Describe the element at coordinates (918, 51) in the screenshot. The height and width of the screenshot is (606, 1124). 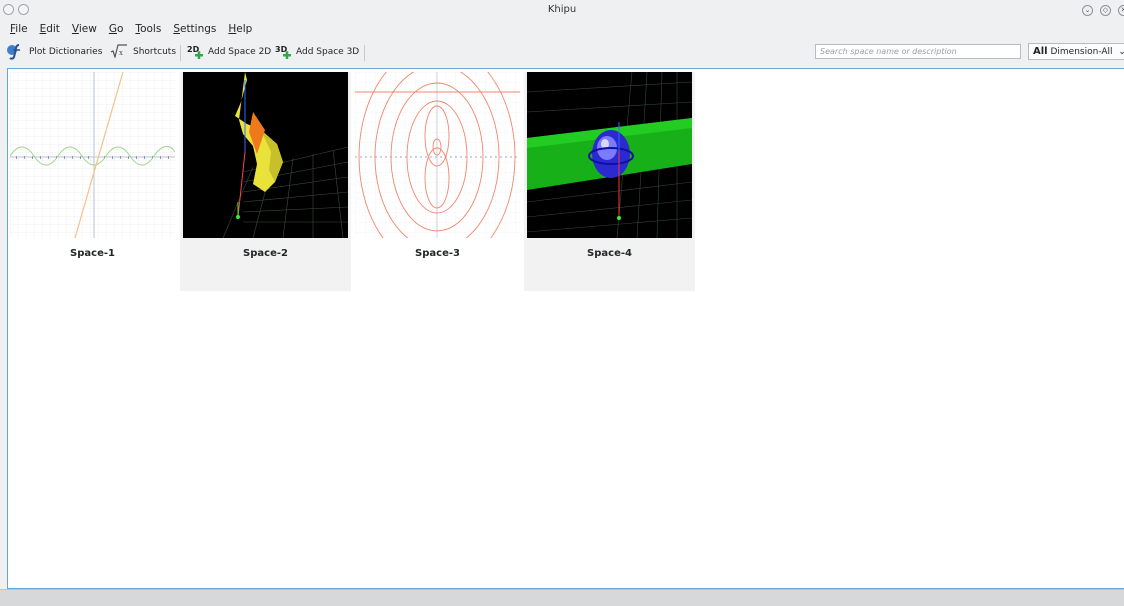
I see `search-input` at that location.